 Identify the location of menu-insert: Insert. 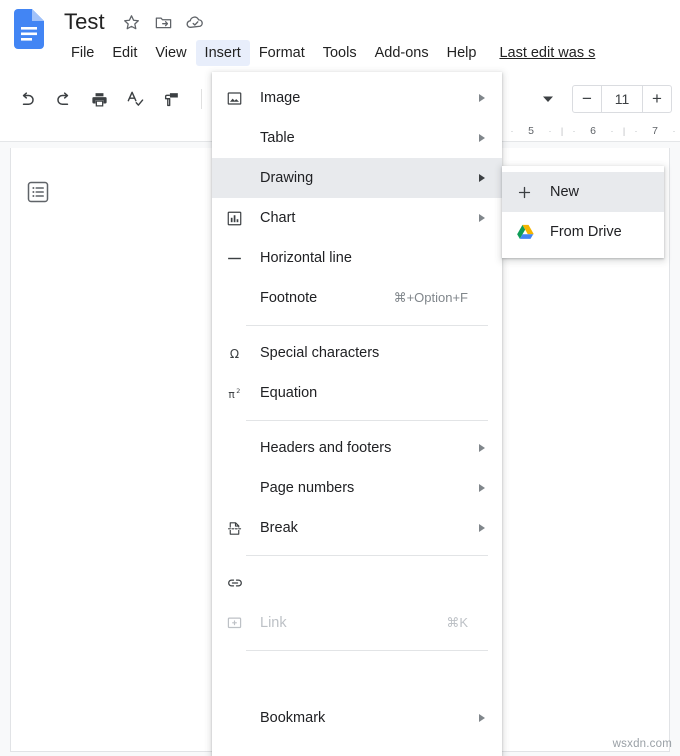
(222, 53).